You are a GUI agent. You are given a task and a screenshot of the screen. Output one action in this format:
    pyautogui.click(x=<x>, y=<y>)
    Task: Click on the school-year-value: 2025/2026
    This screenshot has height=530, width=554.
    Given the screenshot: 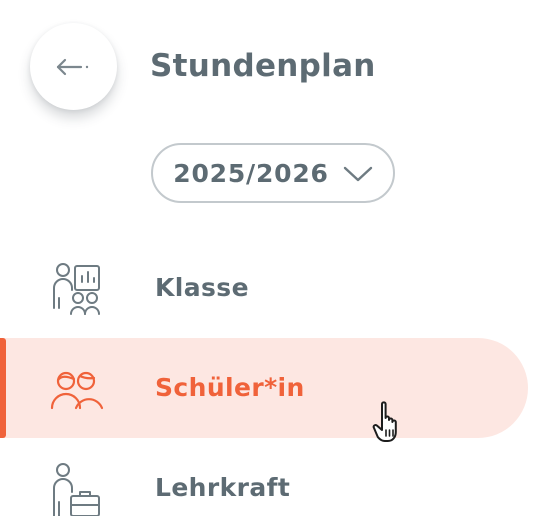 What is the action you would take?
    pyautogui.click(x=251, y=173)
    